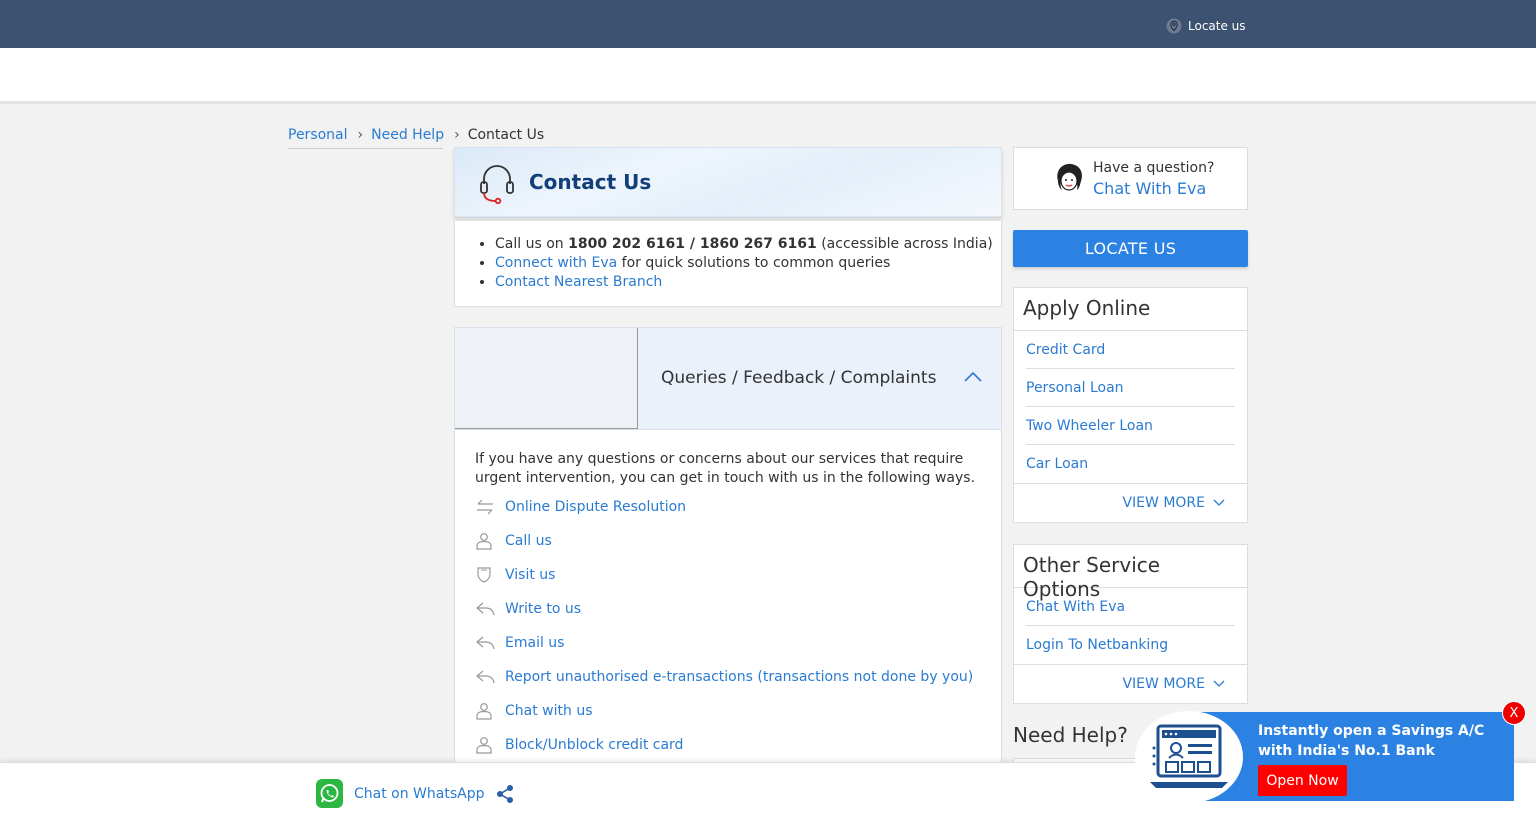 The width and height of the screenshot is (1536, 824). Describe the element at coordinates (528, 541) in the screenshot. I see `option-label: Call us` at that location.